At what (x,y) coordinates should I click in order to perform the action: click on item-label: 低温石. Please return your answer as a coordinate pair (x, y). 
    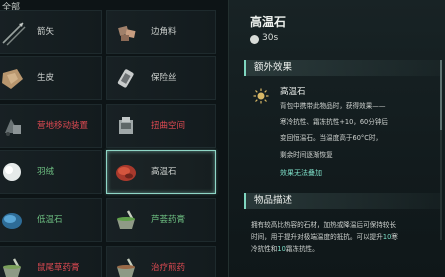
    Looking at the image, I should click on (50, 220).